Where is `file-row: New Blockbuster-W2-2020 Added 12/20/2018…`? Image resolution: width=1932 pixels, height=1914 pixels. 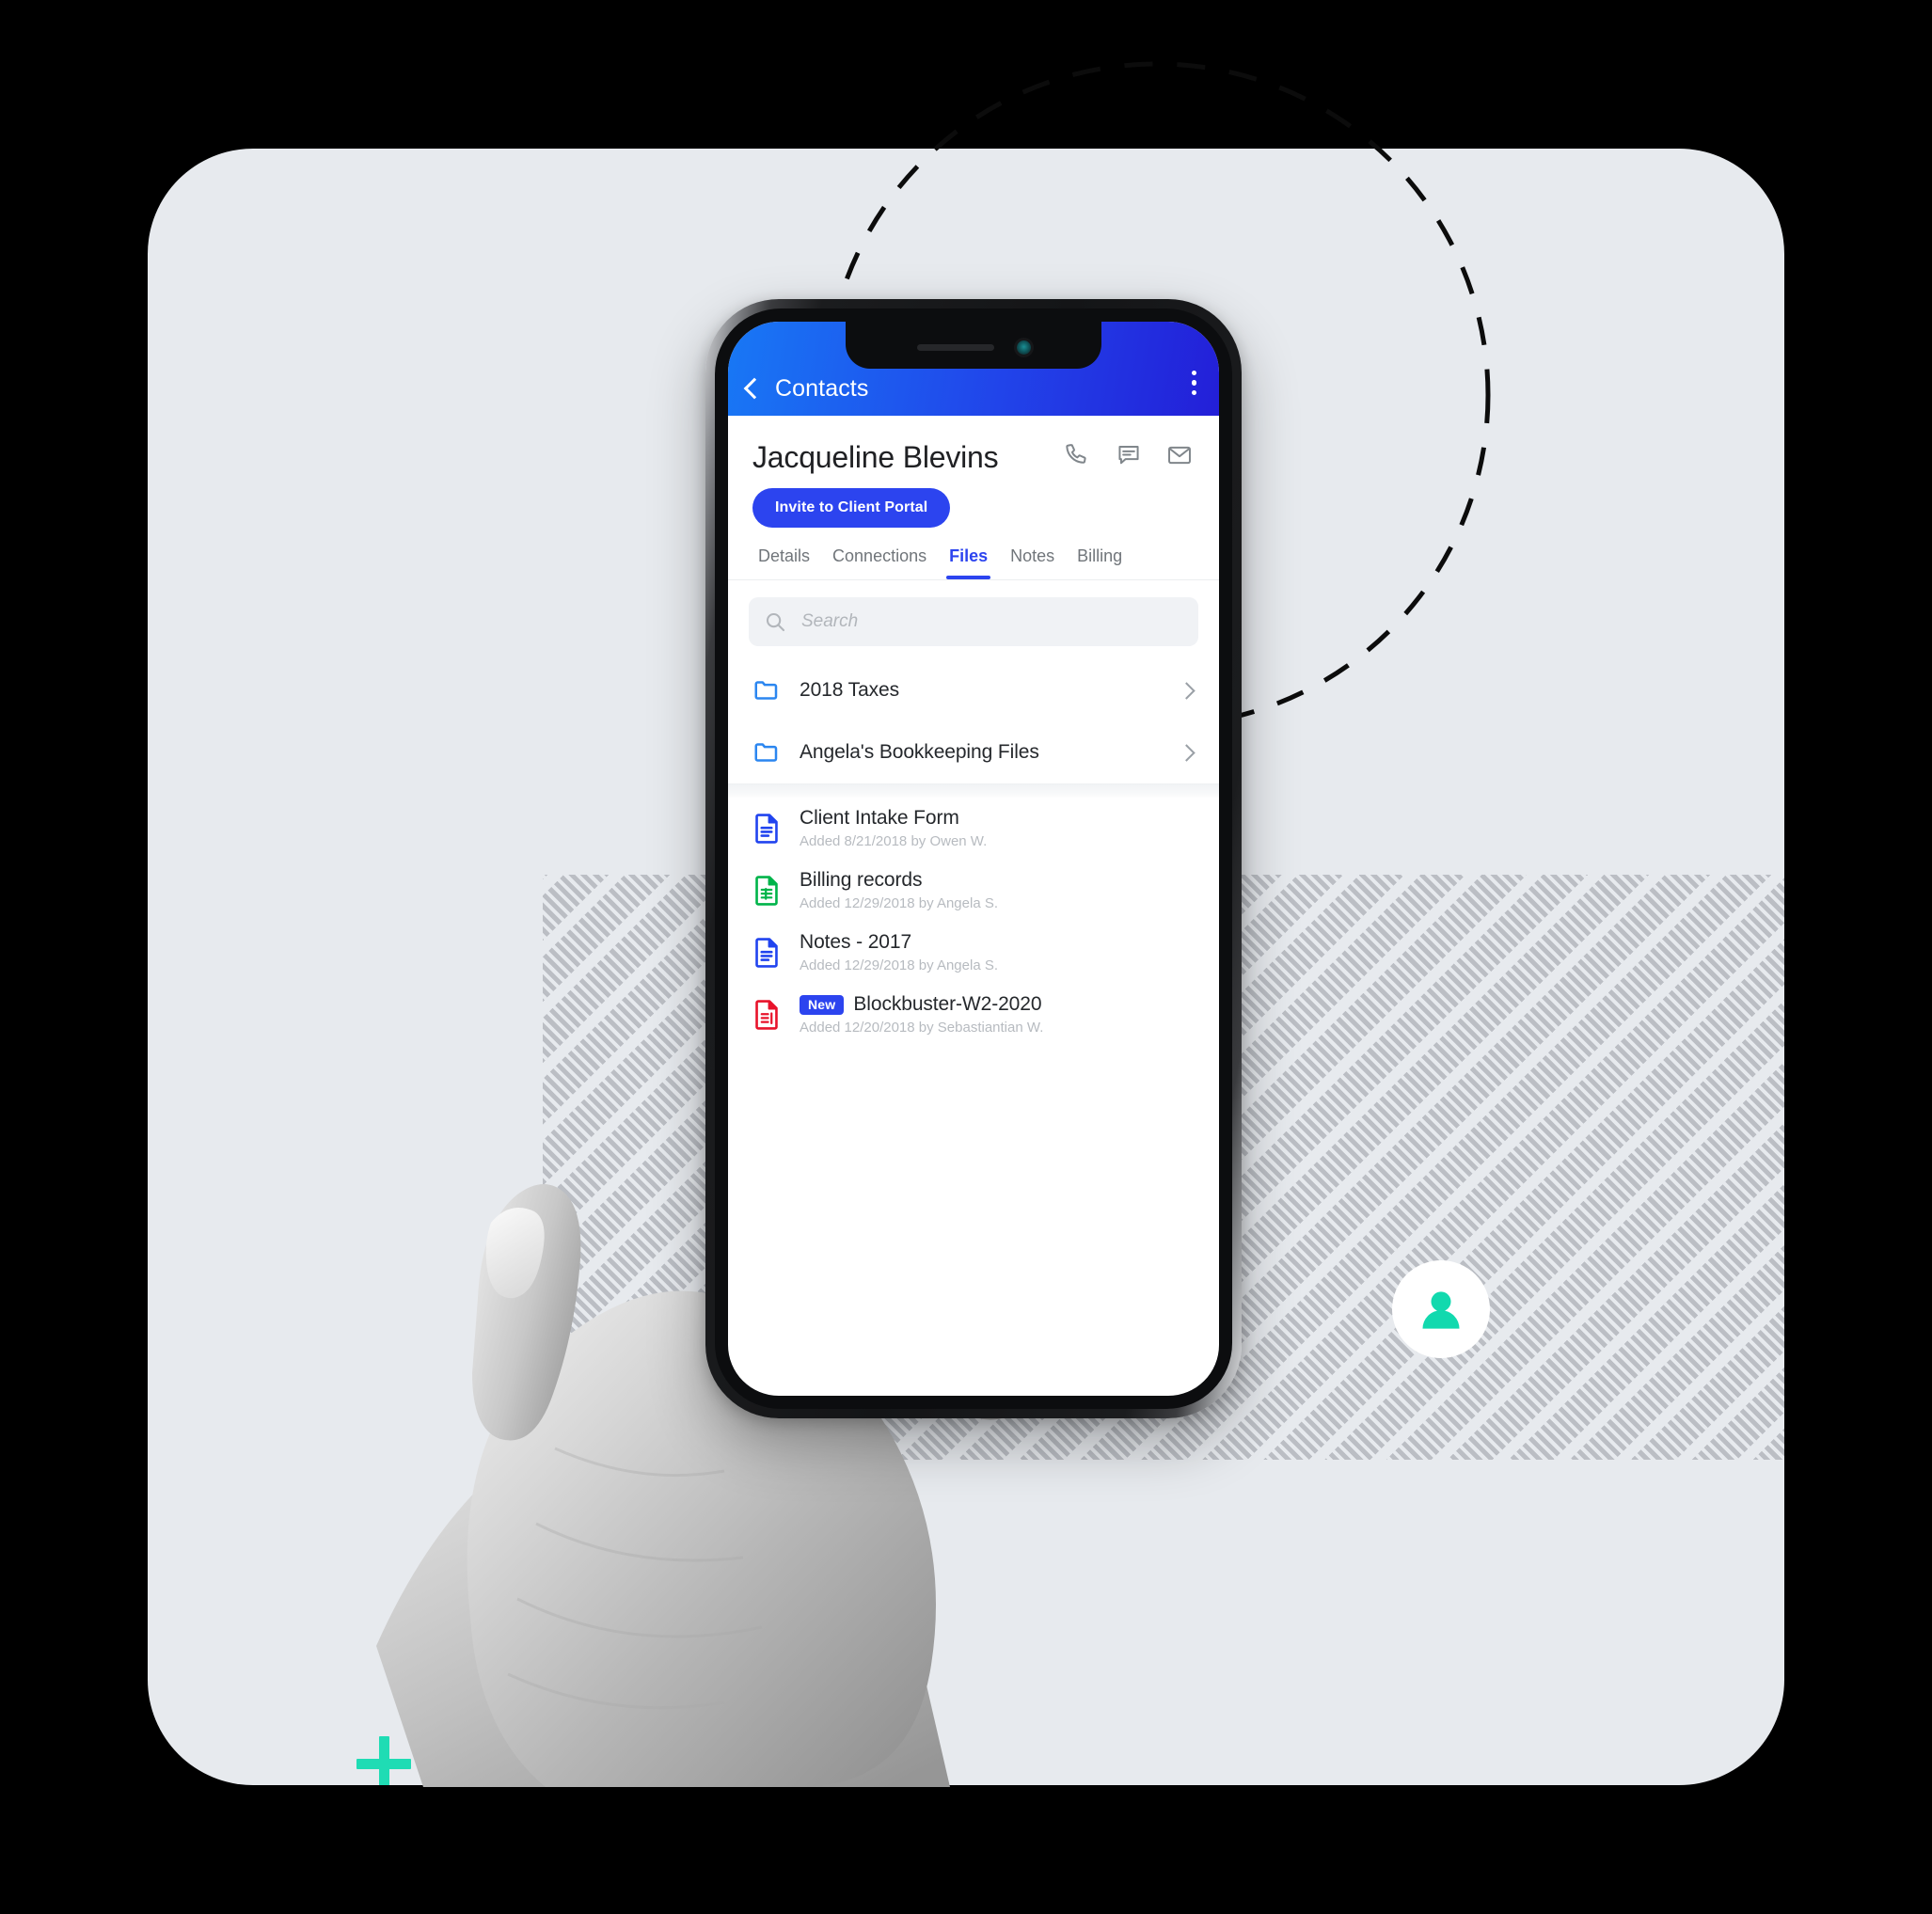 file-row: New Blockbuster-W2-2020 Added 12/20/2018… is located at coordinates (973, 1015).